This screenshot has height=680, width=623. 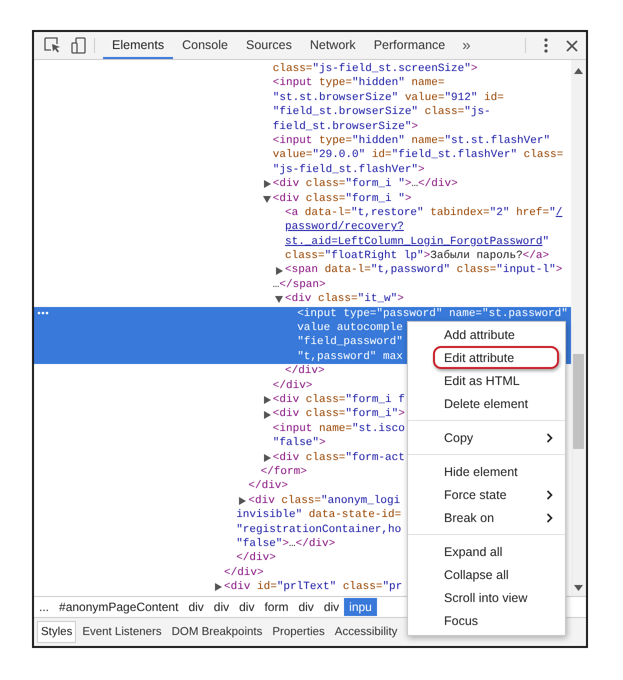 I want to click on sidebar-tab: Event Listeners, so click(x=122, y=632).